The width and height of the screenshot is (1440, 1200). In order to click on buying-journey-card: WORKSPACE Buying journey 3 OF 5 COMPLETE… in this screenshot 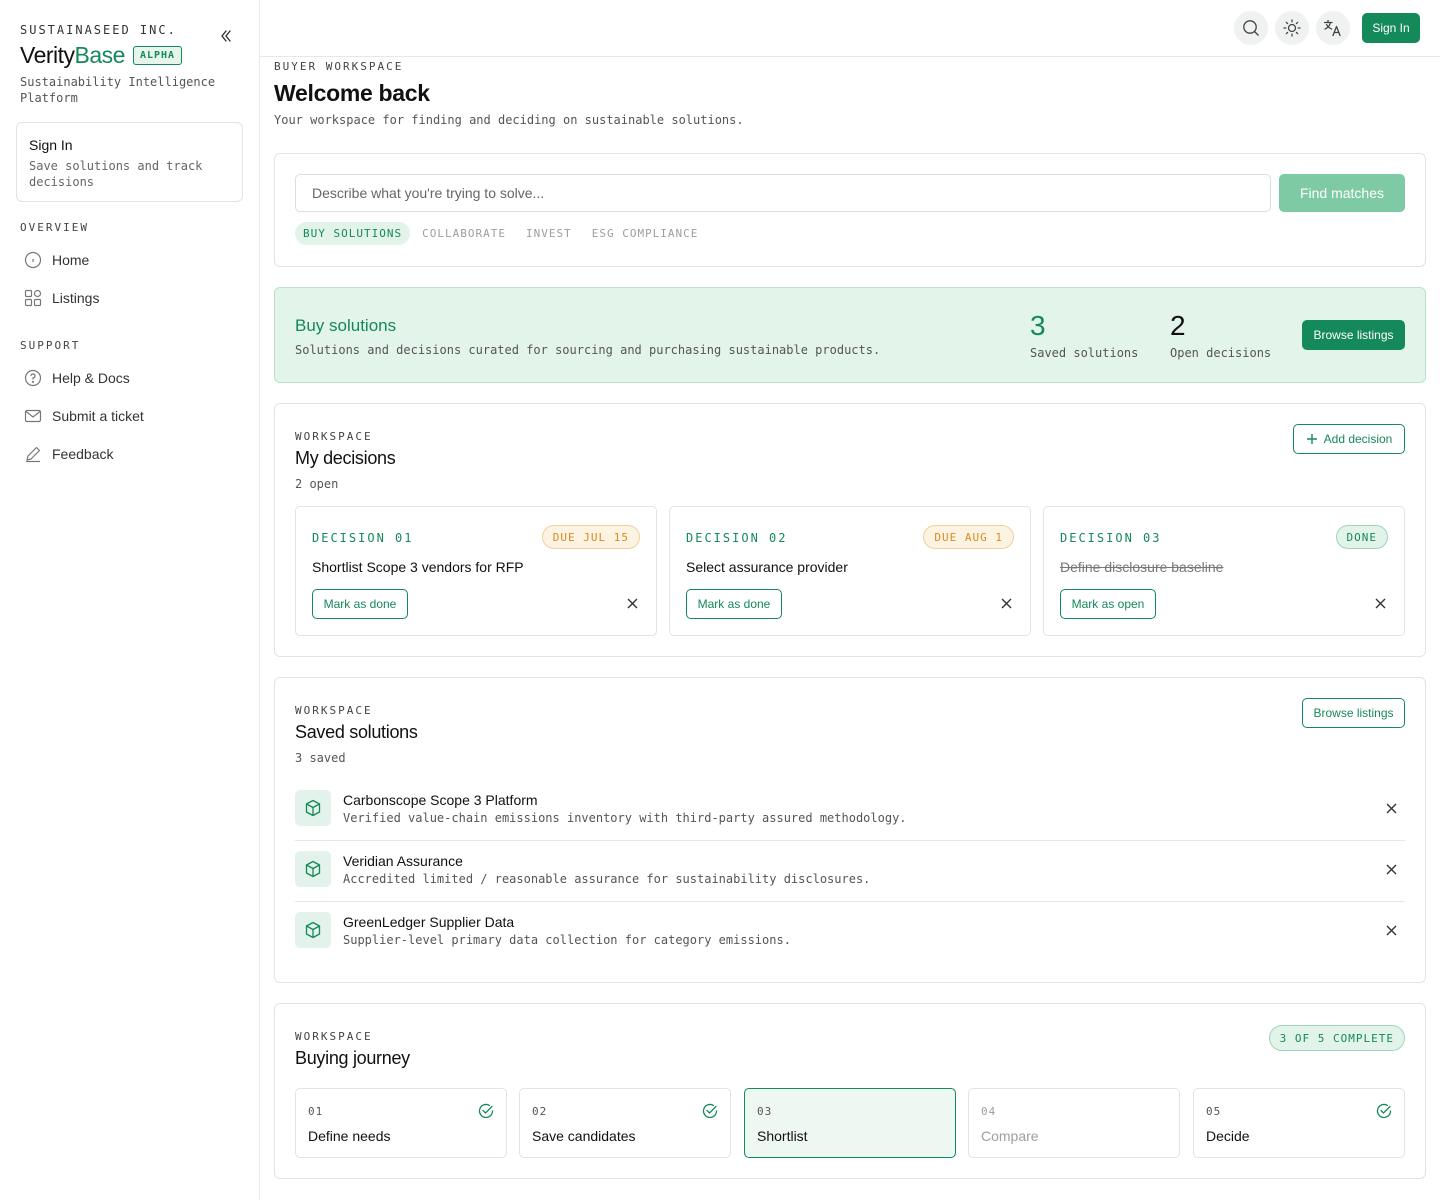, I will do `click(850, 1091)`.